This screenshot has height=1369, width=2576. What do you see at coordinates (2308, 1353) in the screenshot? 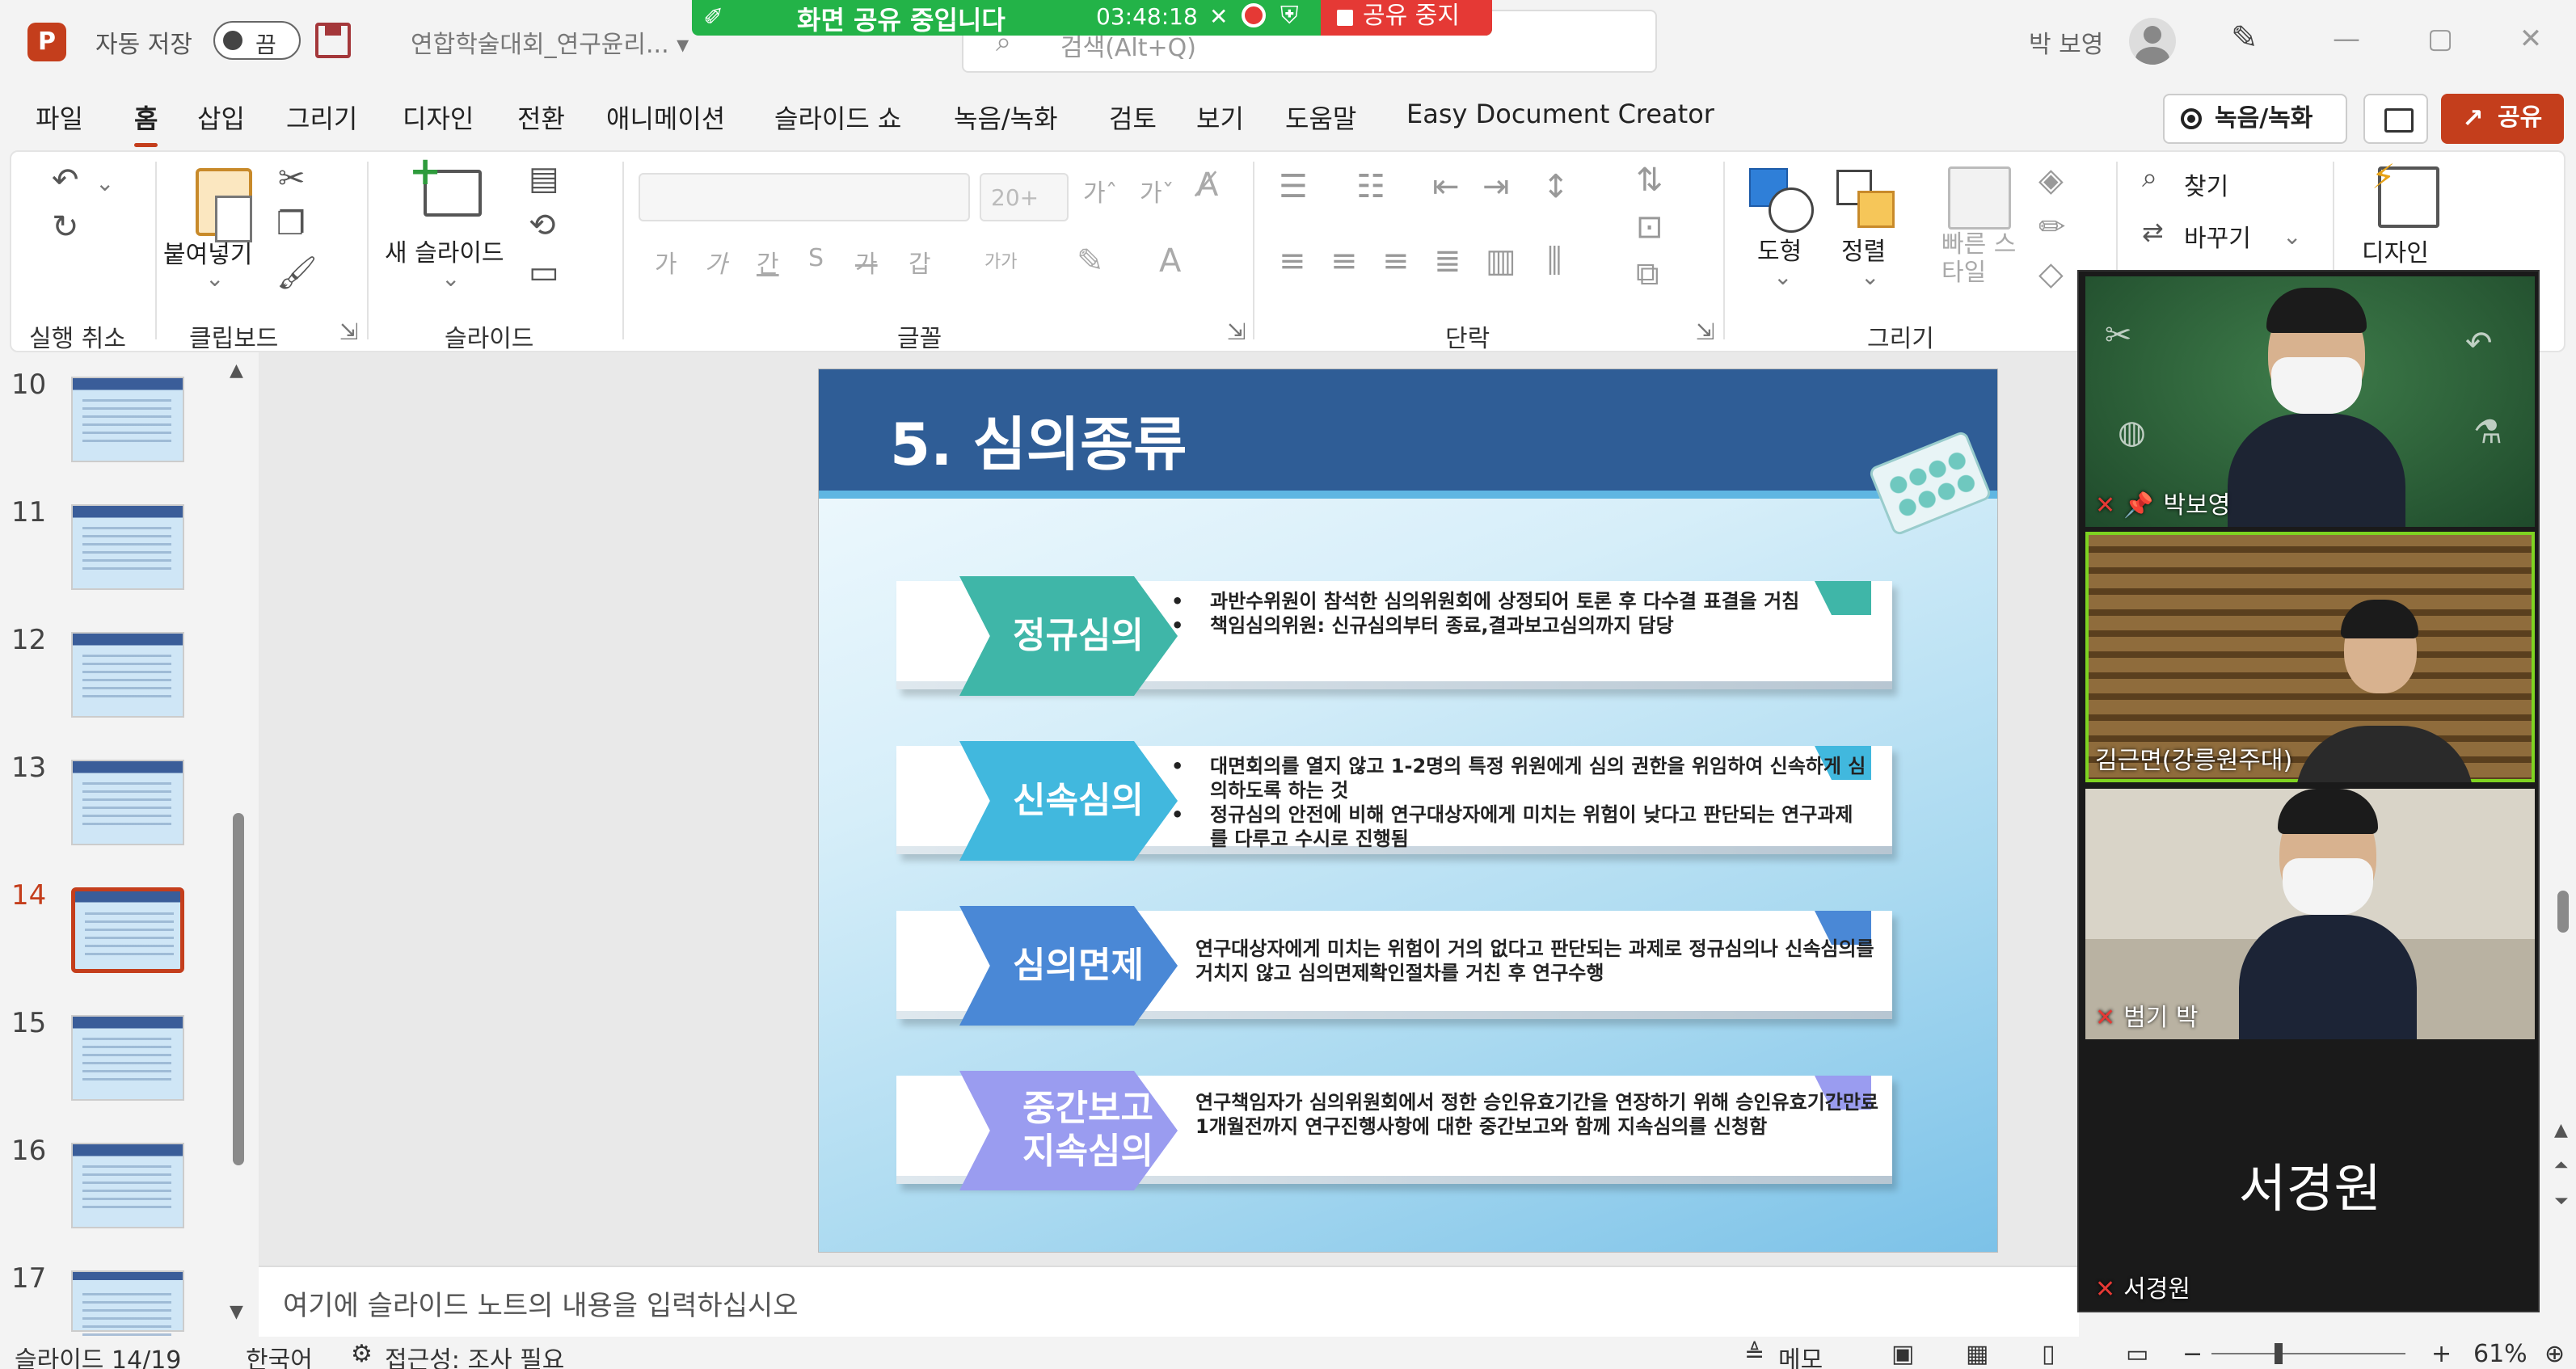
I see `zoom-slider` at bounding box center [2308, 1353].